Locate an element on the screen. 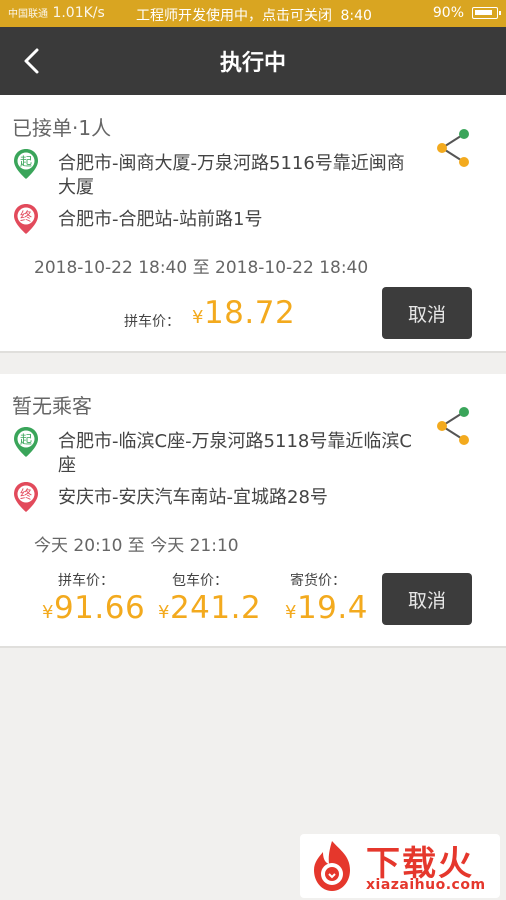 The height and width of the screenshot is (900, 506). price-value: 91.66 is located at coordinates (99, 608).